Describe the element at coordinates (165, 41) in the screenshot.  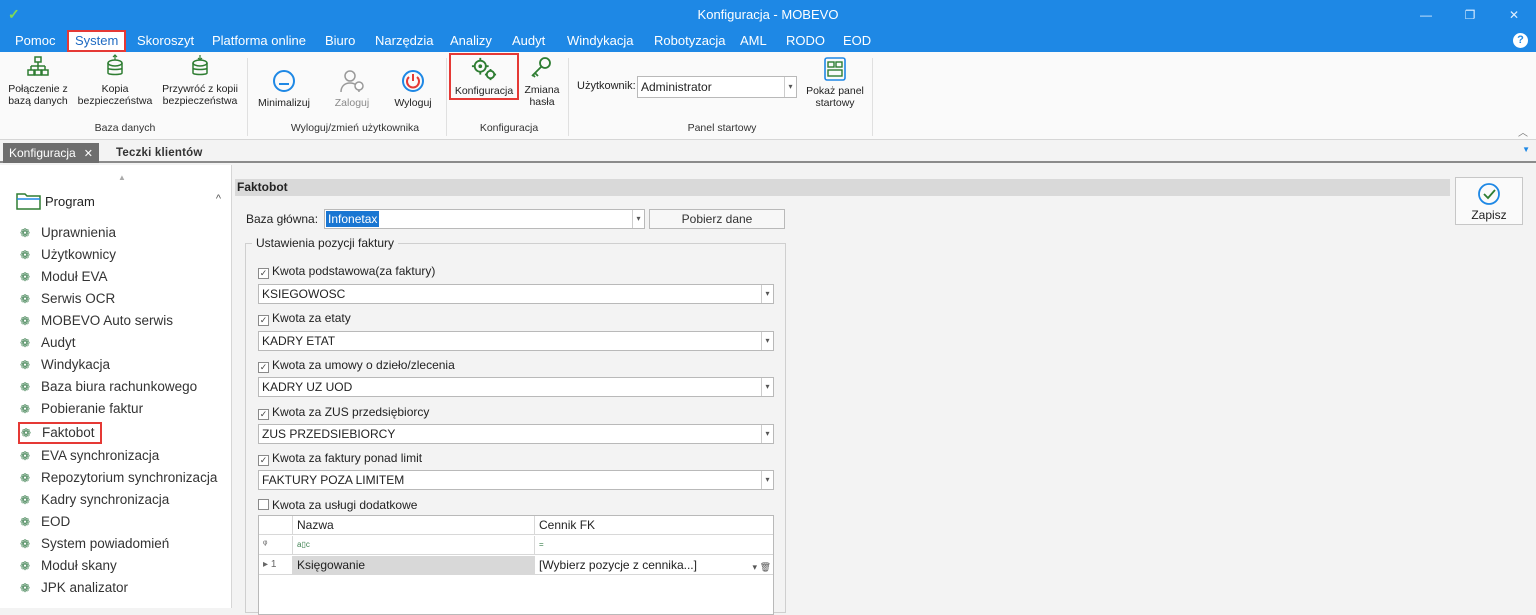
I see `menu-skoroszyt: Skoroszyt` at that location.